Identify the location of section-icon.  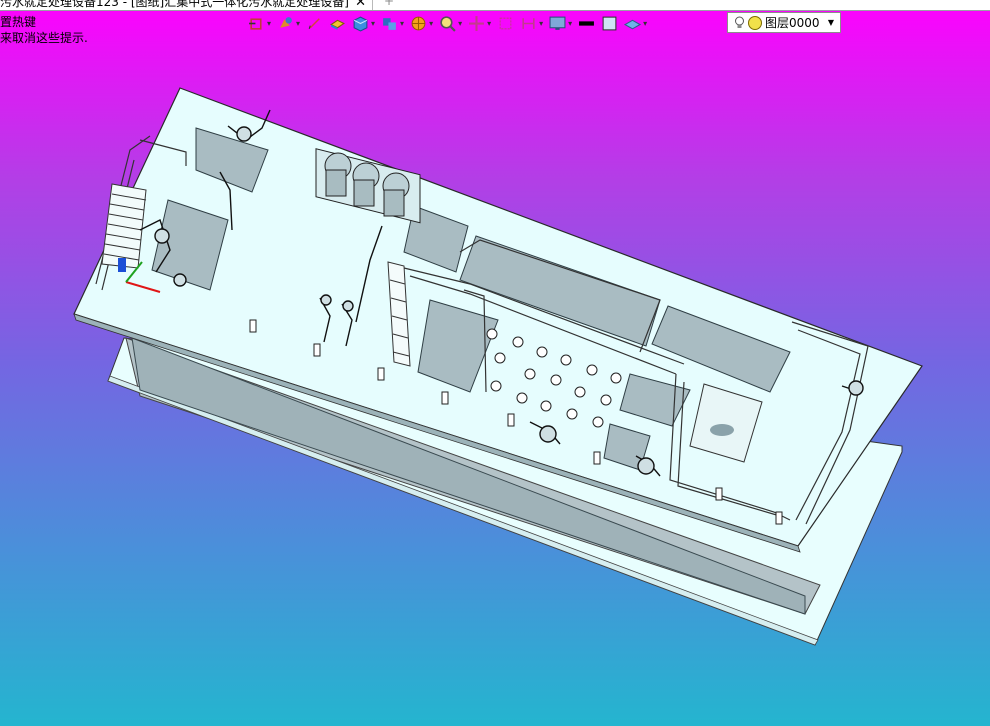
(505, 23).